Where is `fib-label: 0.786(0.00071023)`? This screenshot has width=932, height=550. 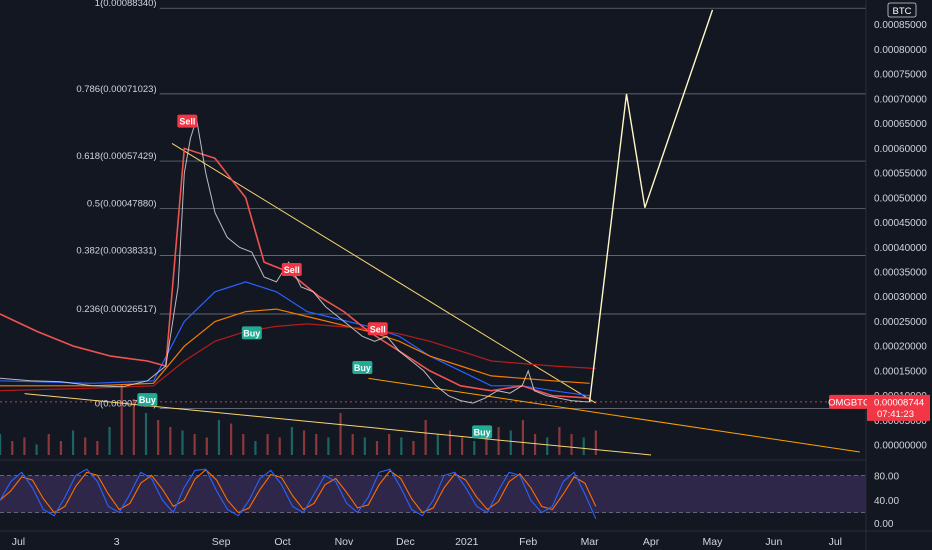
fib-label: 0.786(0.00071023) is located at coordinates (116, 89).